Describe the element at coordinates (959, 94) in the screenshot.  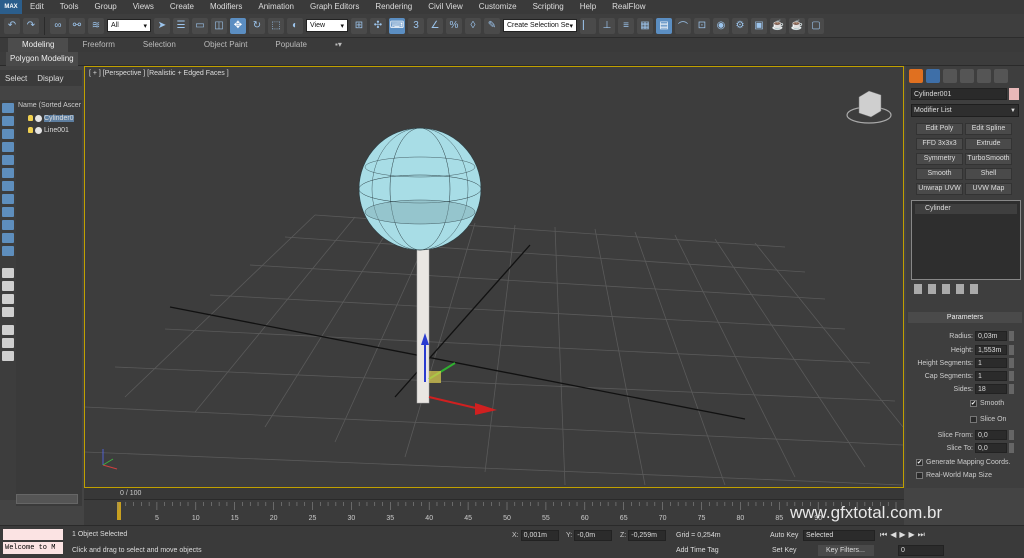
I see `object-name-field: Cylinder001` at that location.